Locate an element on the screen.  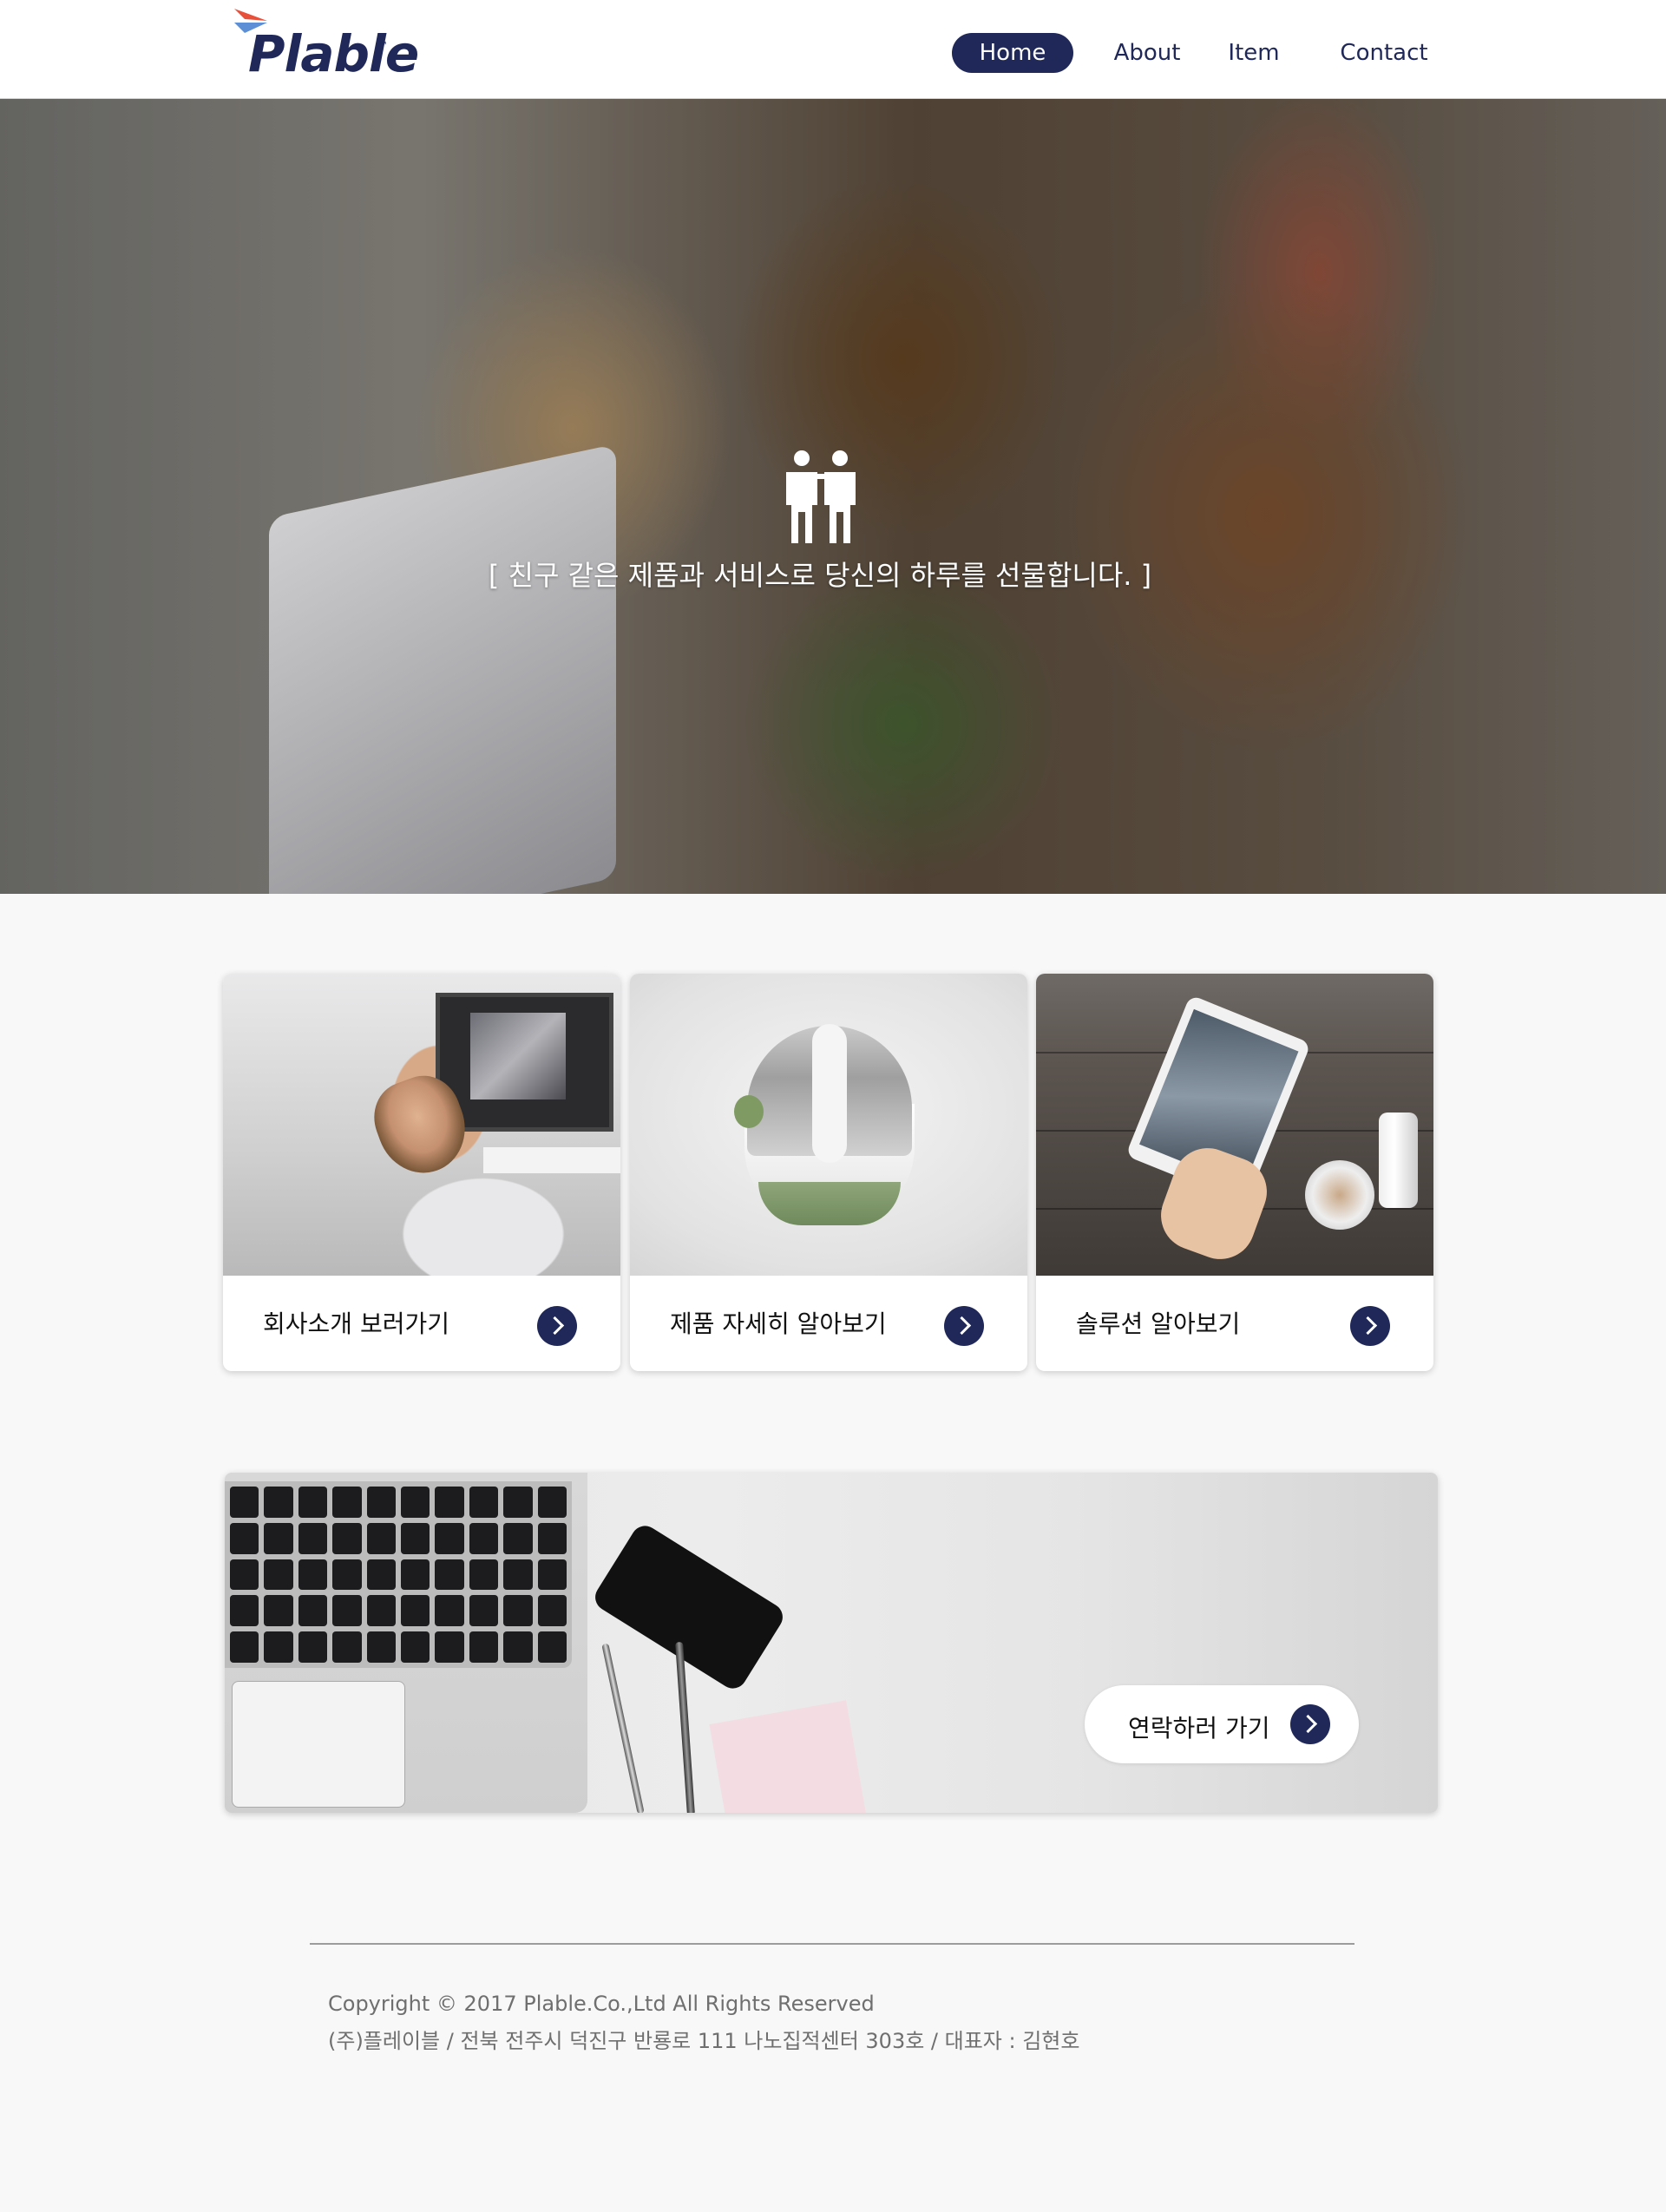
card-image-tablet is located at coordinates (1234, 1125).